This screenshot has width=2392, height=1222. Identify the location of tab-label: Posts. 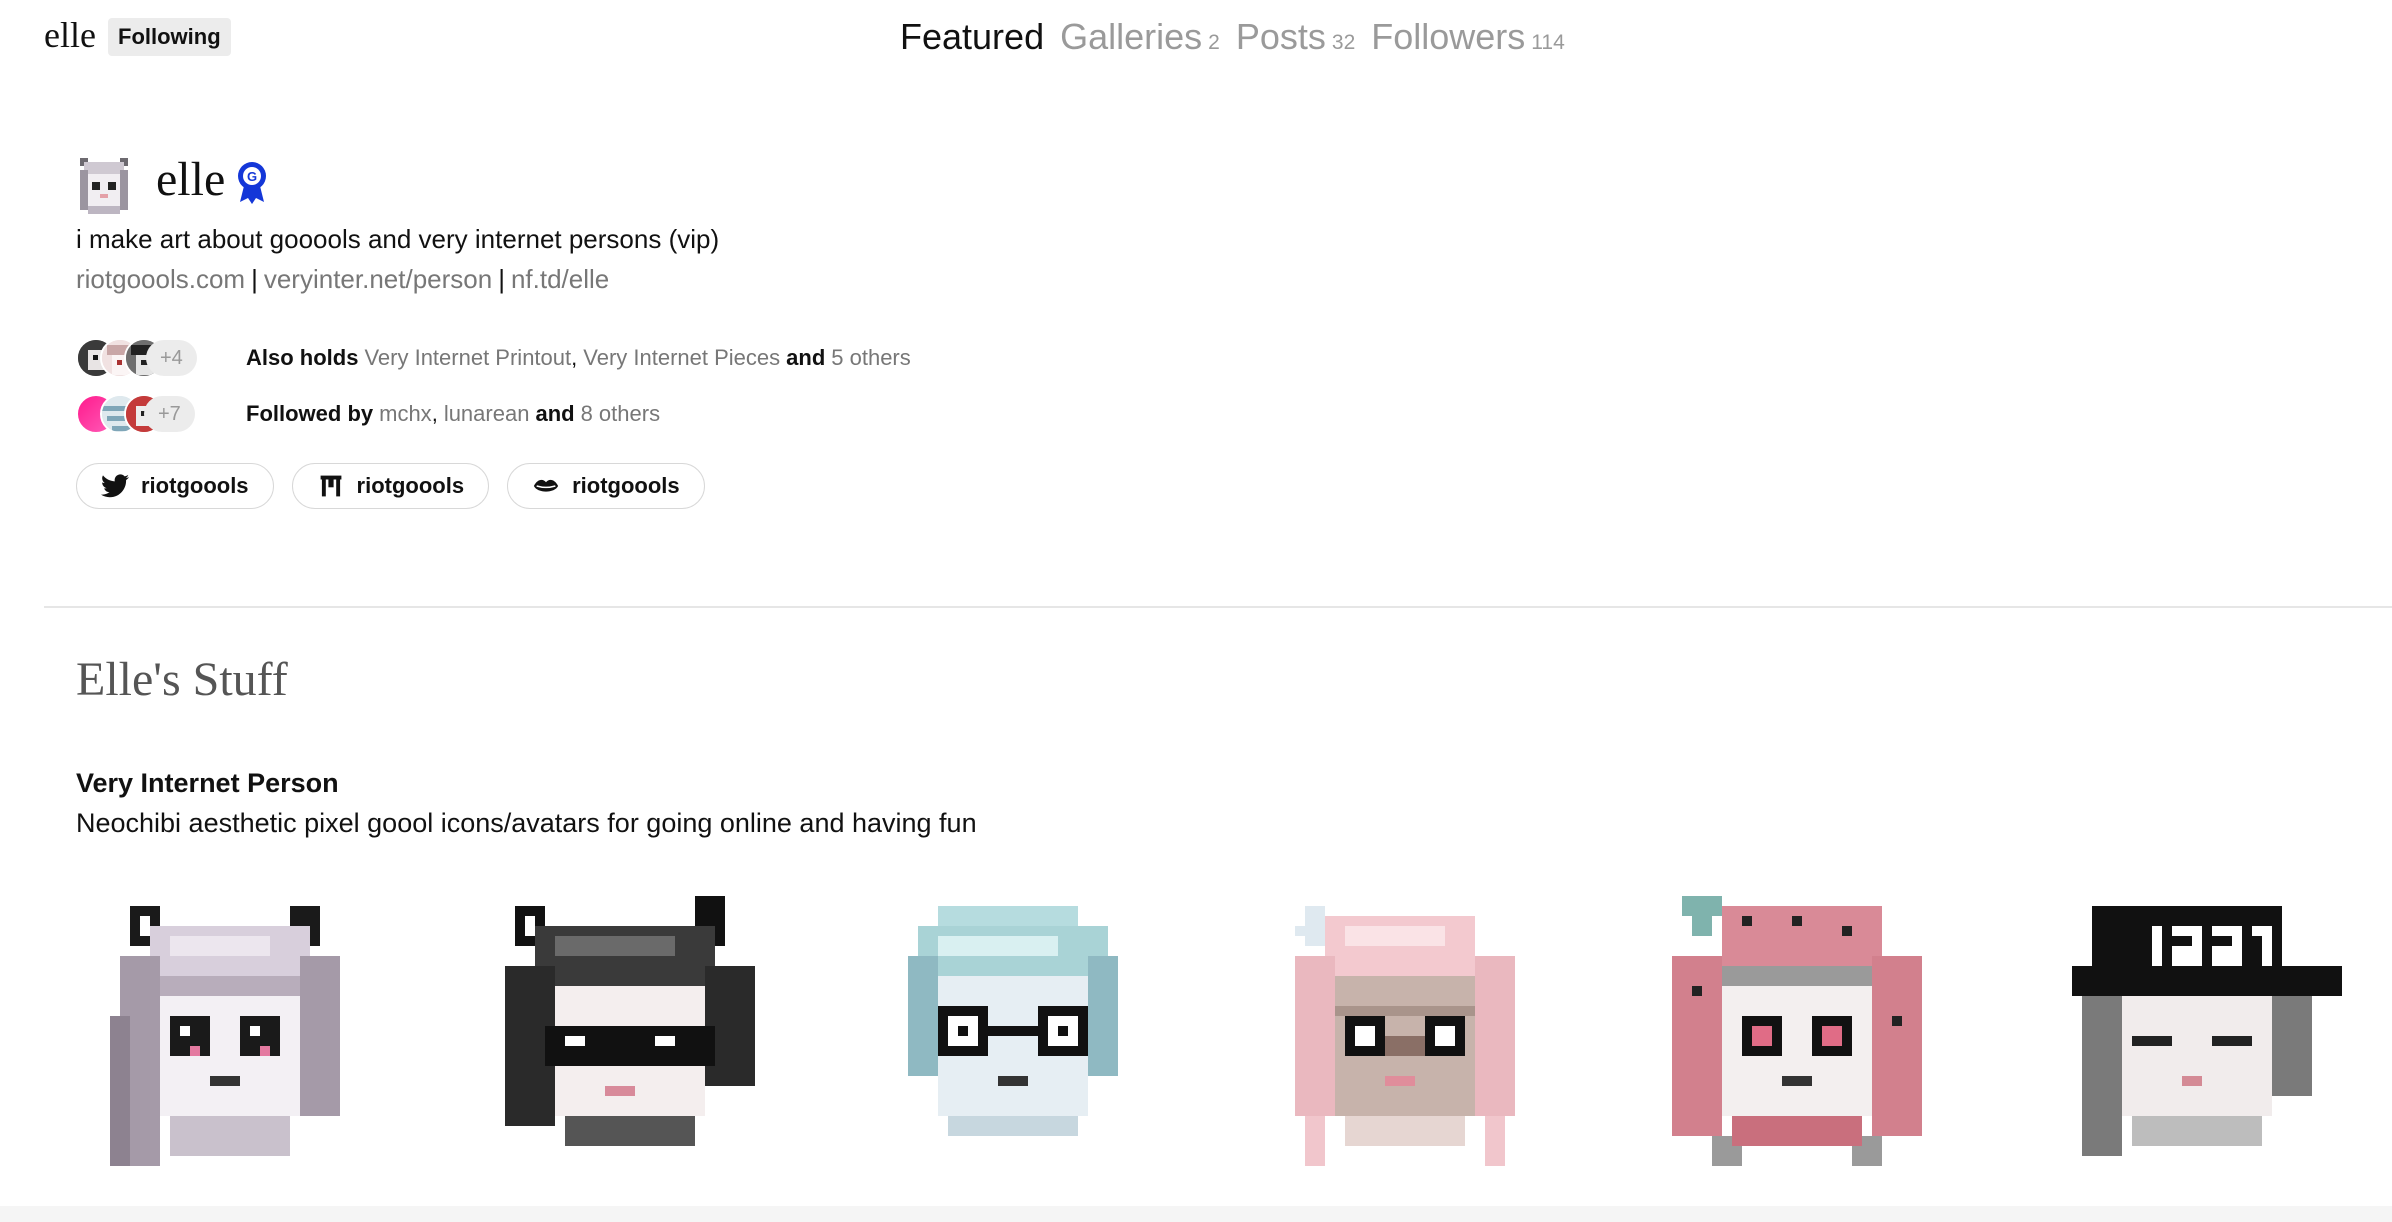
(1280, 36).